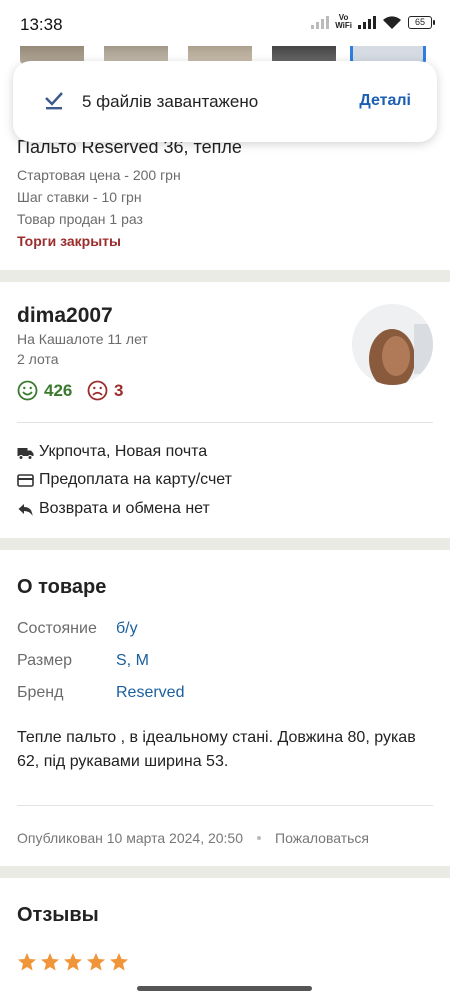 The image size is (450, 1000). Describe the element at coordinates (82, 339) in the screenshot. I see `seller-member-since: На Кашалоте 11 лет` at that location.